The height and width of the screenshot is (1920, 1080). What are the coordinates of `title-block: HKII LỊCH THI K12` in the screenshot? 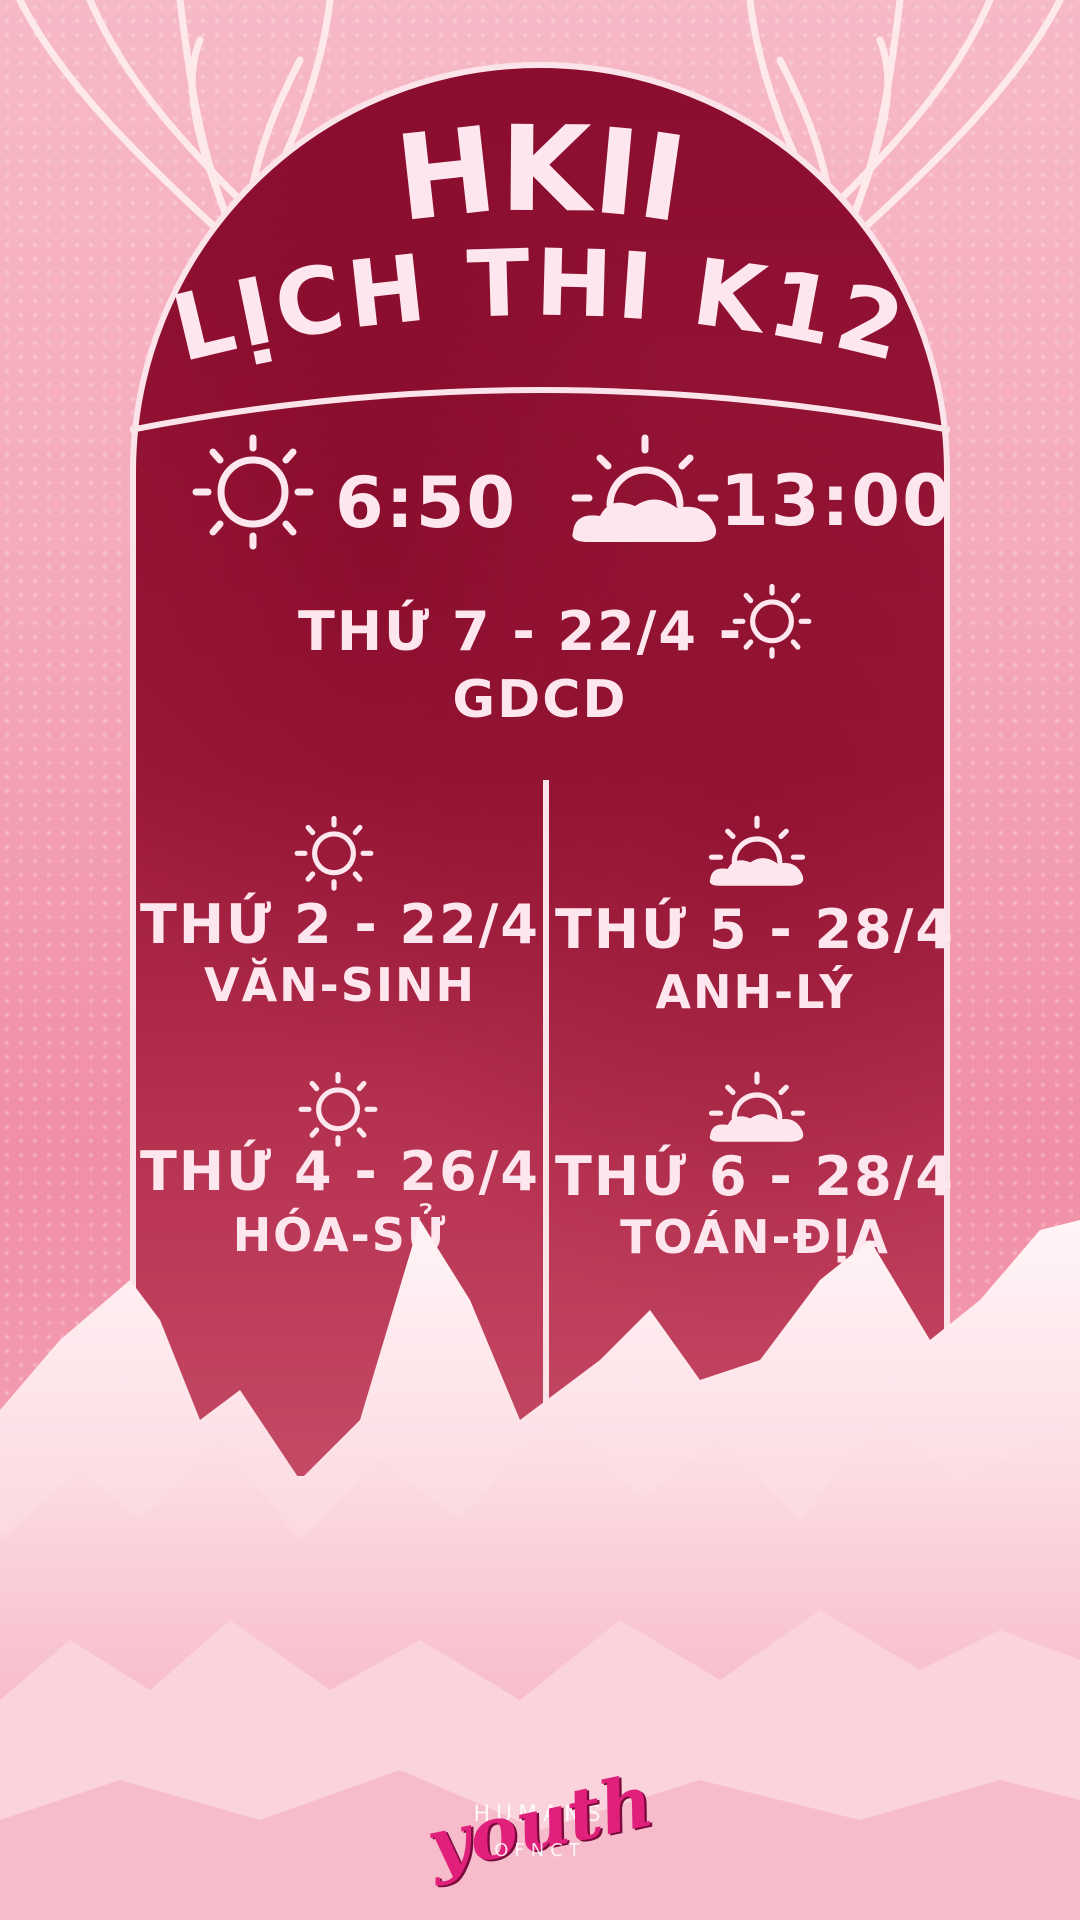 It's located at (540, 251).